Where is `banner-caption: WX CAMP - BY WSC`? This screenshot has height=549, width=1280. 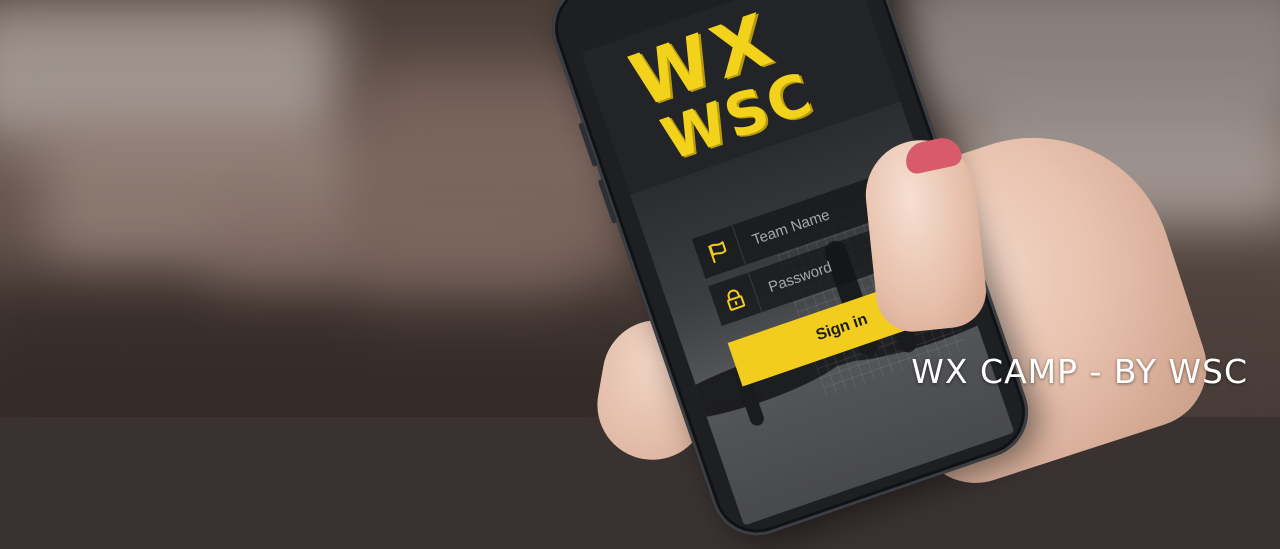
banner-caption: WX CAMP - BY WSC is located at coordinates (1079, 371).